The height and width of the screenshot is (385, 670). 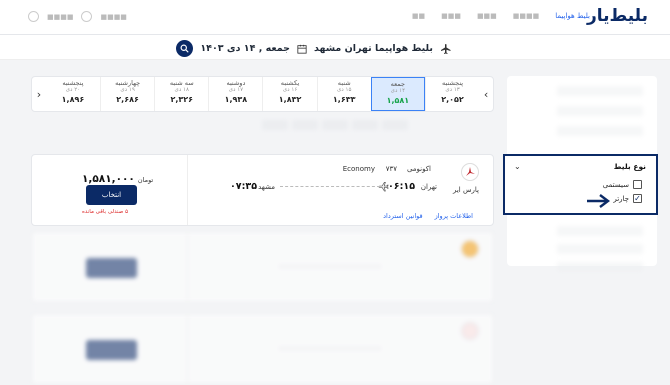 I want to click on nav-item-2: ■■■■, so click(x=526, y=16).